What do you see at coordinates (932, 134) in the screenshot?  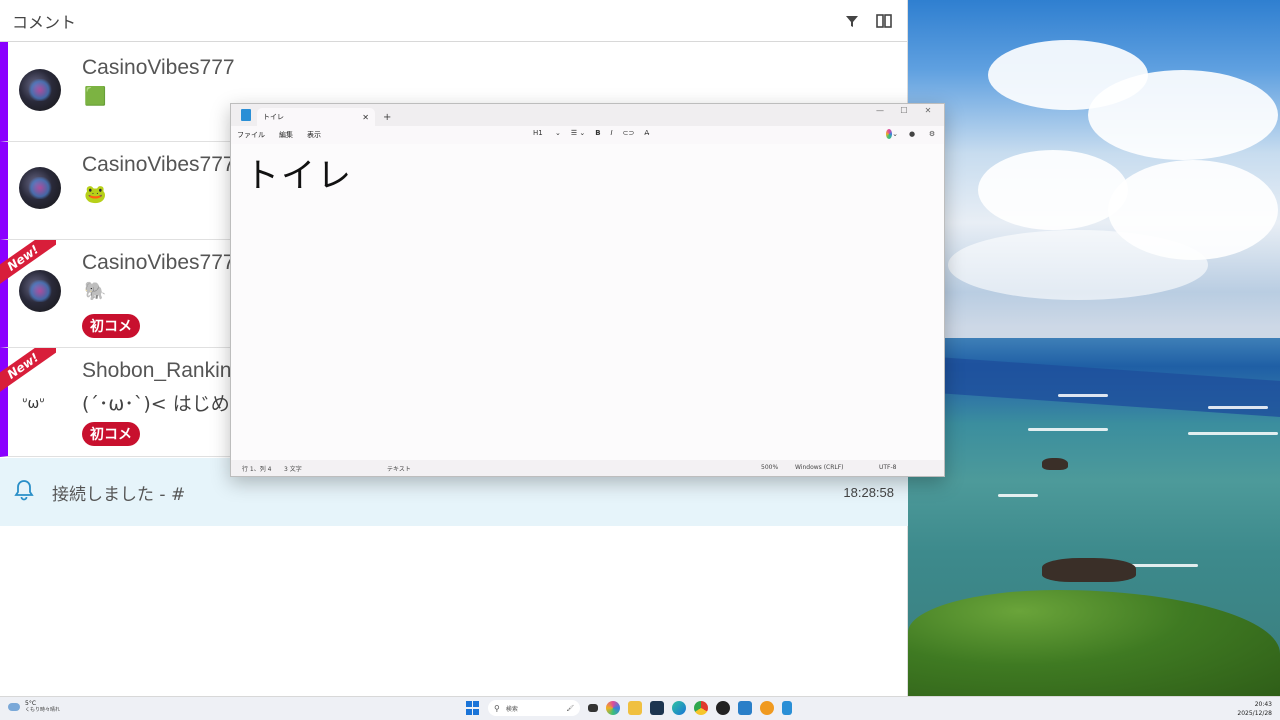 I see `settings-icon: ⚙` at bounding box center [932, 134].